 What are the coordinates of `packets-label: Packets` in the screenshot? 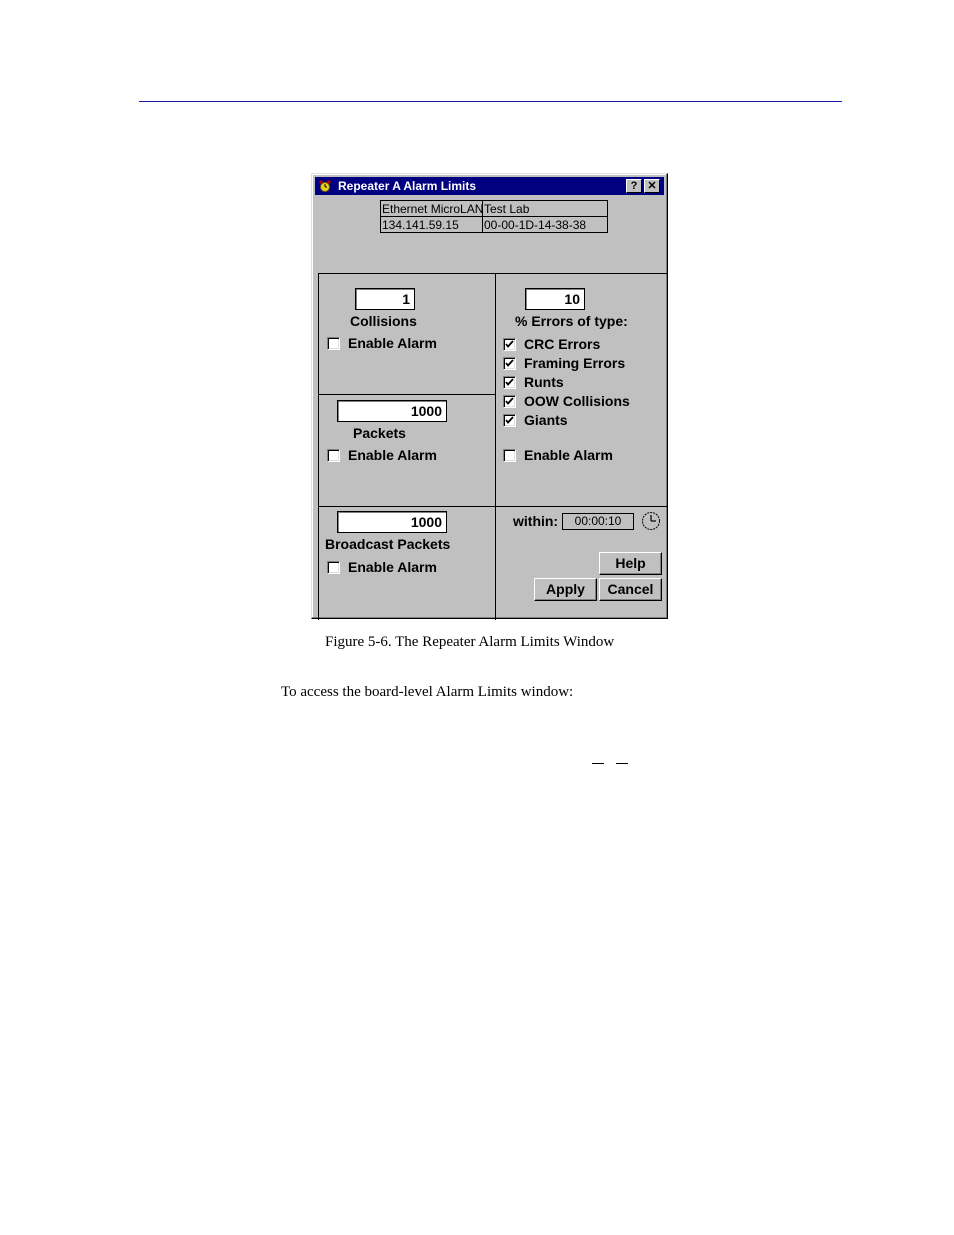 It's located at (379, 433).